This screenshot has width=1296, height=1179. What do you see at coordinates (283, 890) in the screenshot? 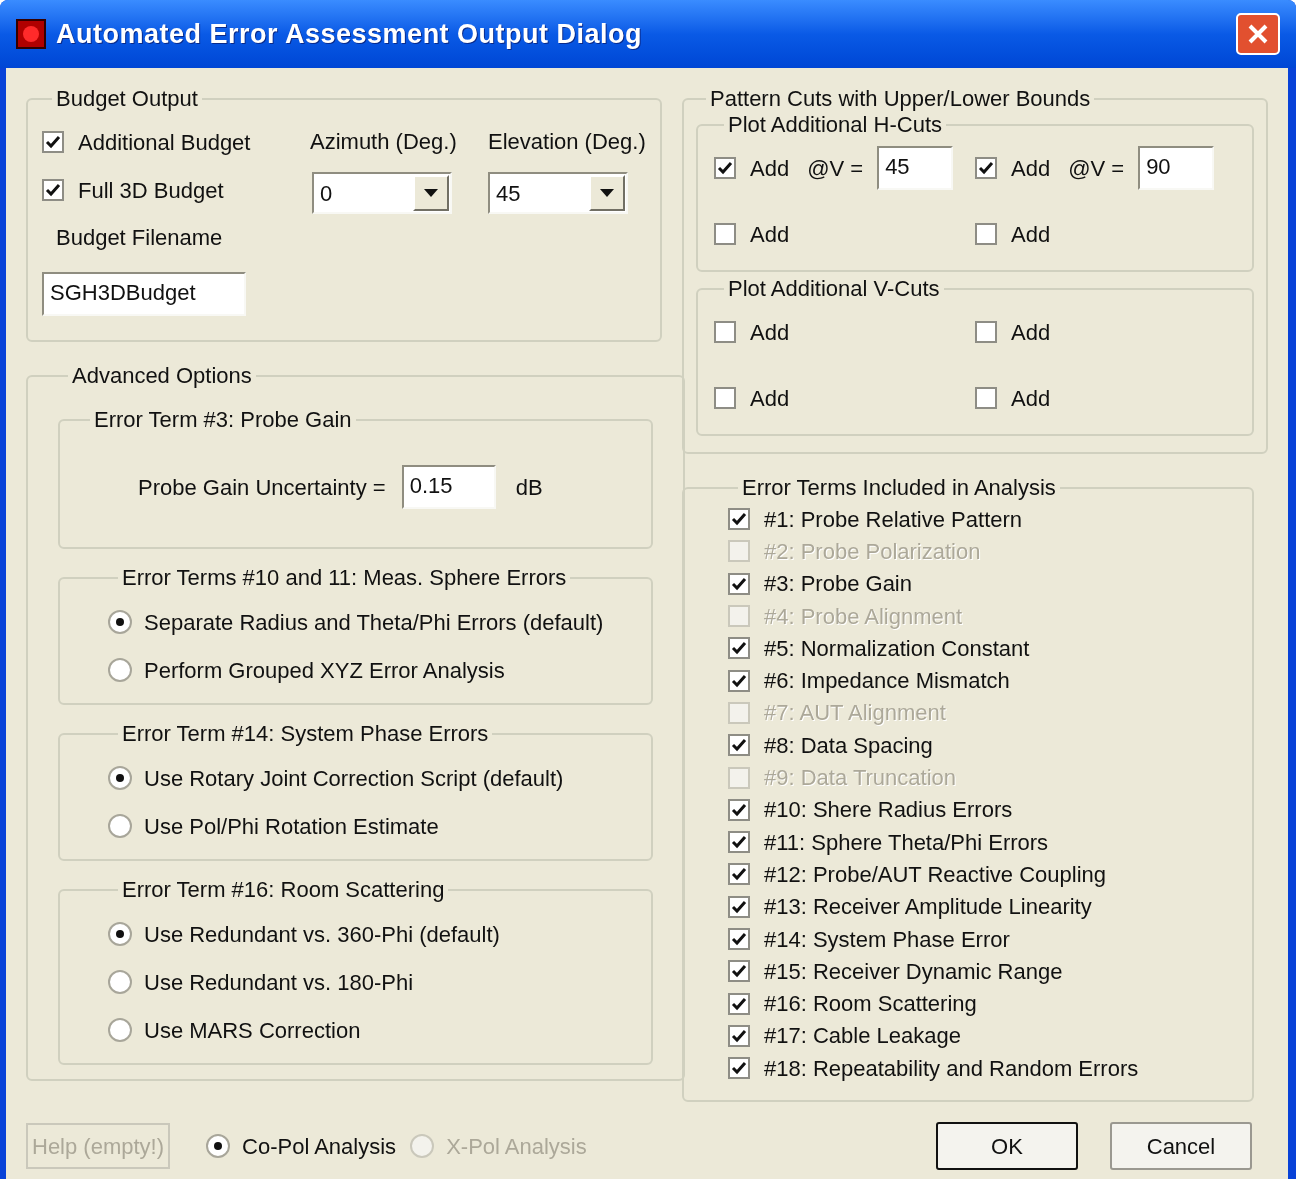
I see `group-title: Error Term #16: Room Scattering` at bounding box center [283, 890].